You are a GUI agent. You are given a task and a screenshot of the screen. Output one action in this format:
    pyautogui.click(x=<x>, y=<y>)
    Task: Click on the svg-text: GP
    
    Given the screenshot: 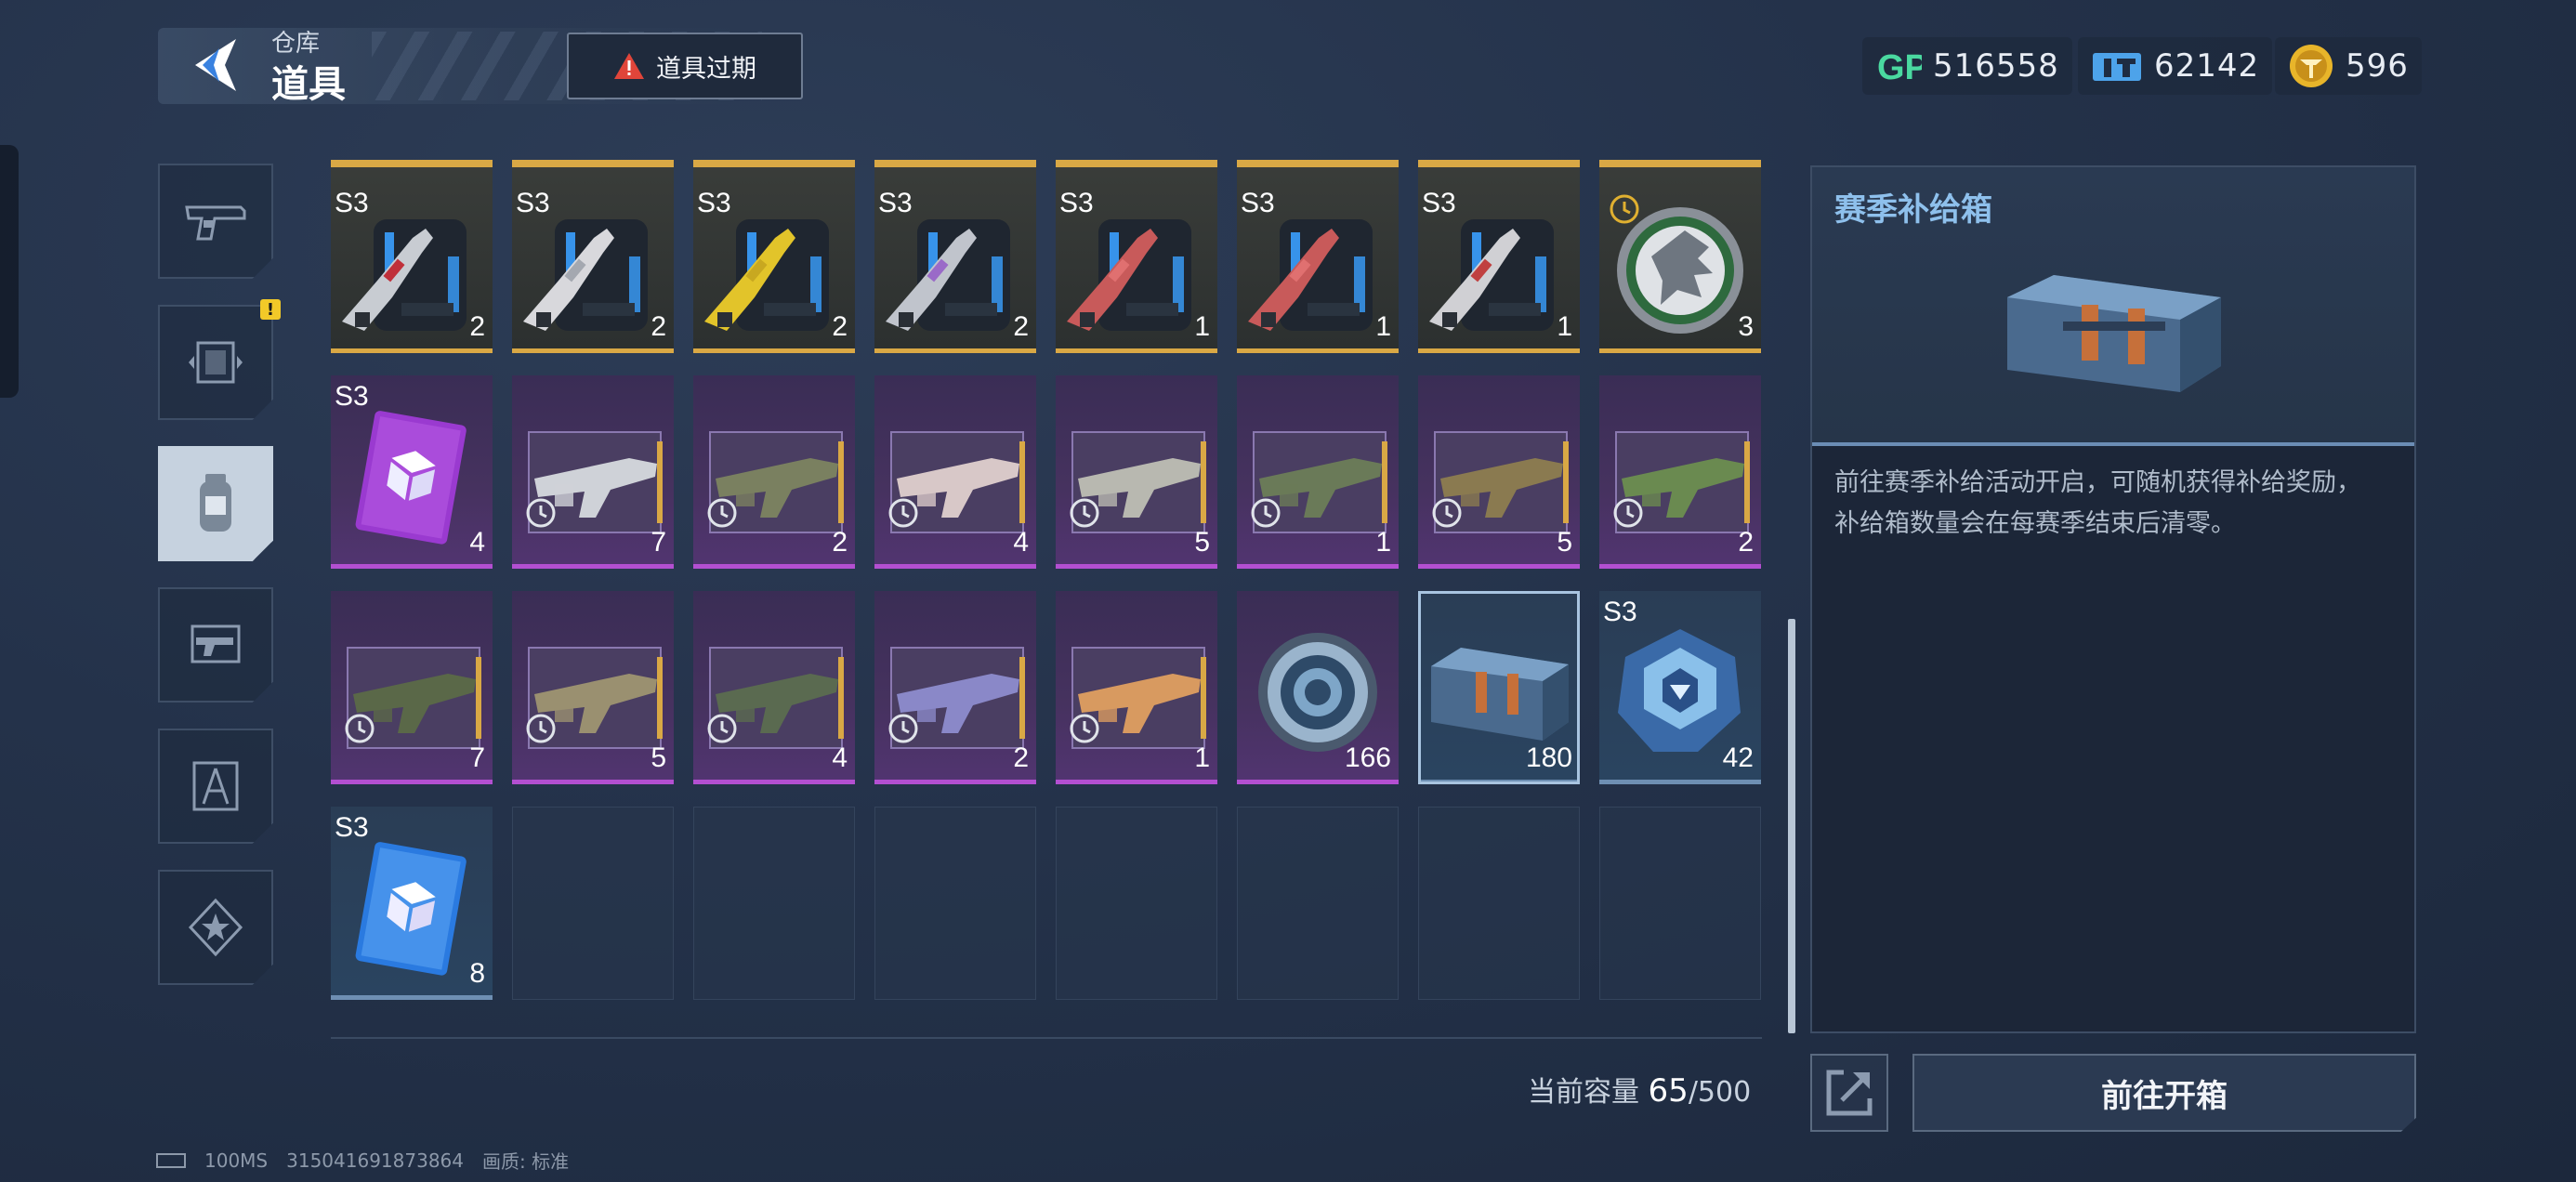 What is the action you would take?
    pyautogui.click(x=1899, y=67)
    